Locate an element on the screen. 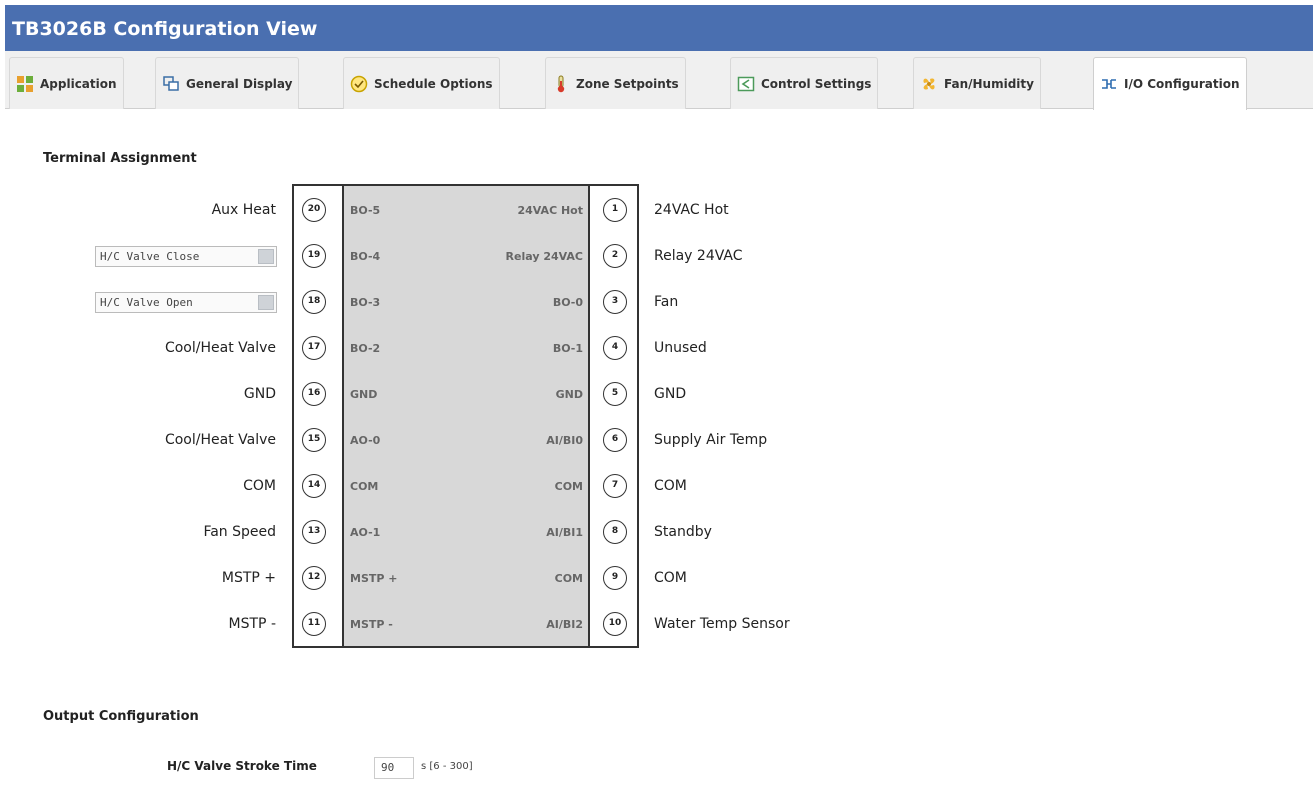 The width and height of the screenshot is (1313, 785). left-label: MSTP - is located at coordinates (252, 624).